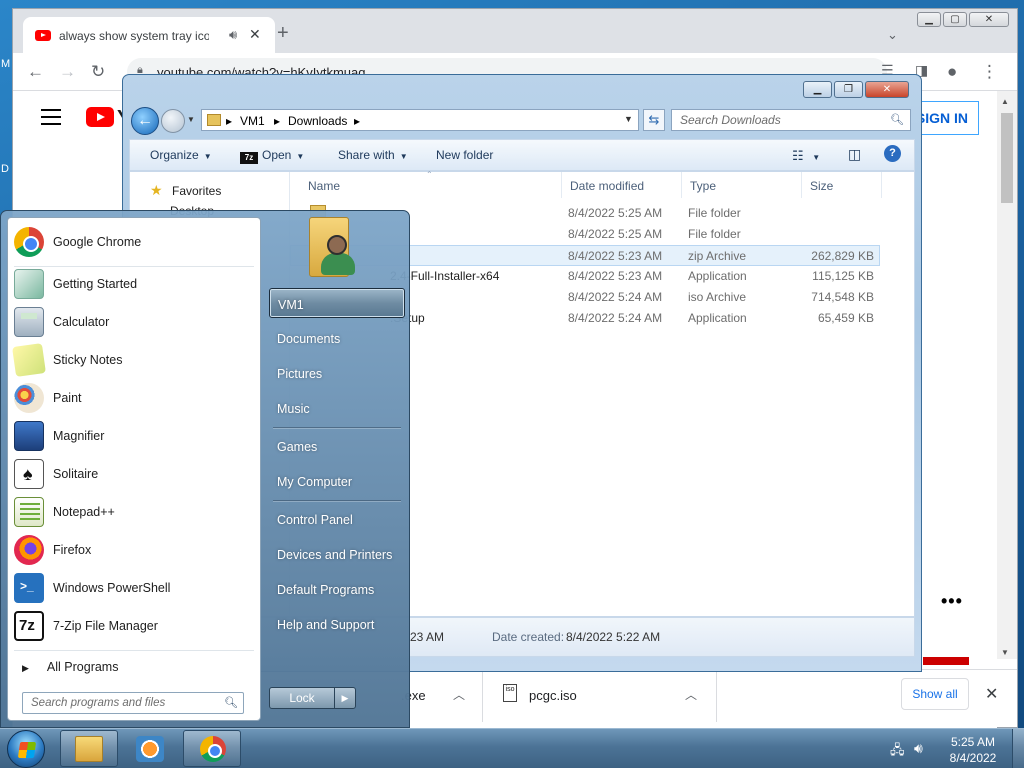 The height and width of the screenshot is (768, 1024). What do you see at coordinates (29, 284) in the screenshot?
I see `getting-started-icon` at bounding box center [29, 284].